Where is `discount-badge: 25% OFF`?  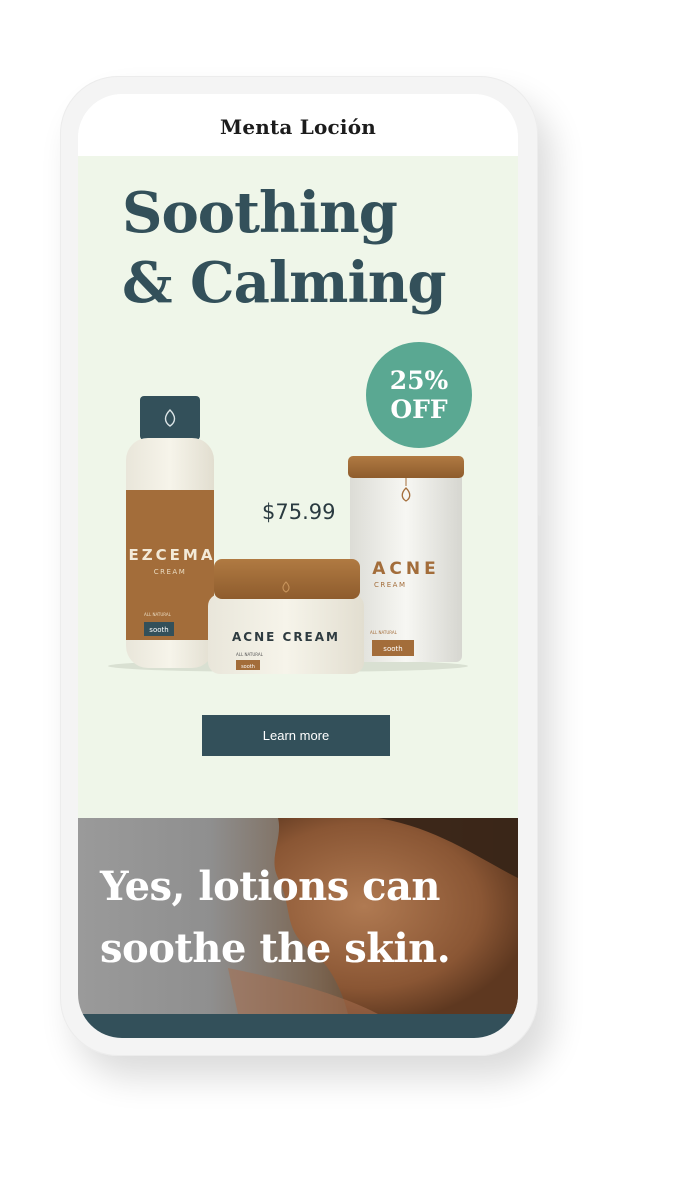
discount-badge: 25% OFF is located at coordinates (419, 395).